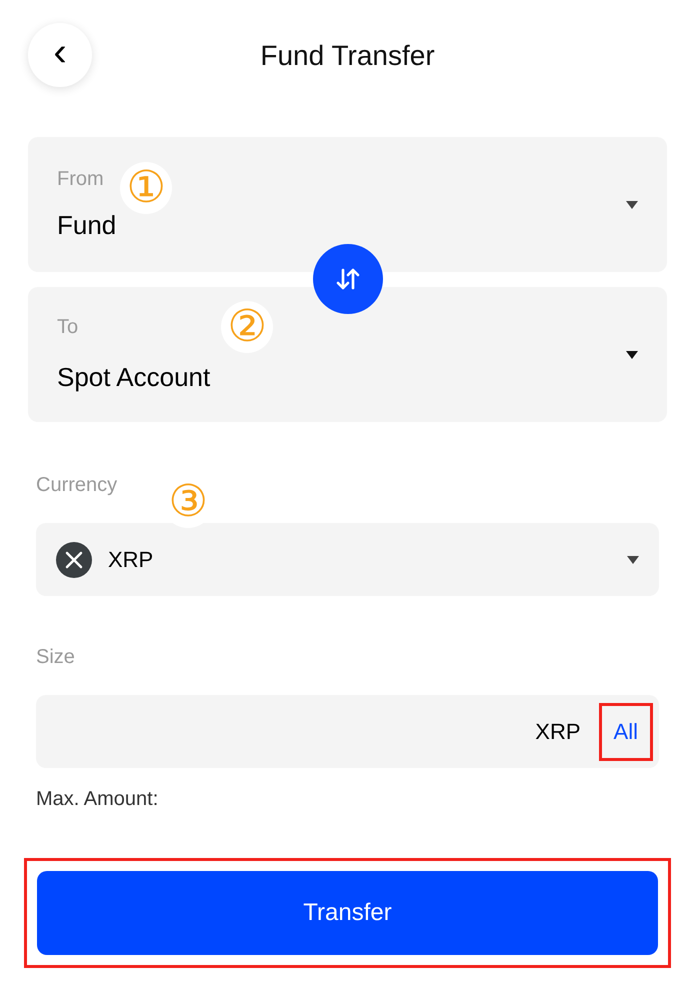 Image resolution: width=695 pixels, height=984 pixels. What do you see at coordinates (347, 56) in the screenshot?
I see `page-title: Fund Transfer` at bounding box center [347, 56].